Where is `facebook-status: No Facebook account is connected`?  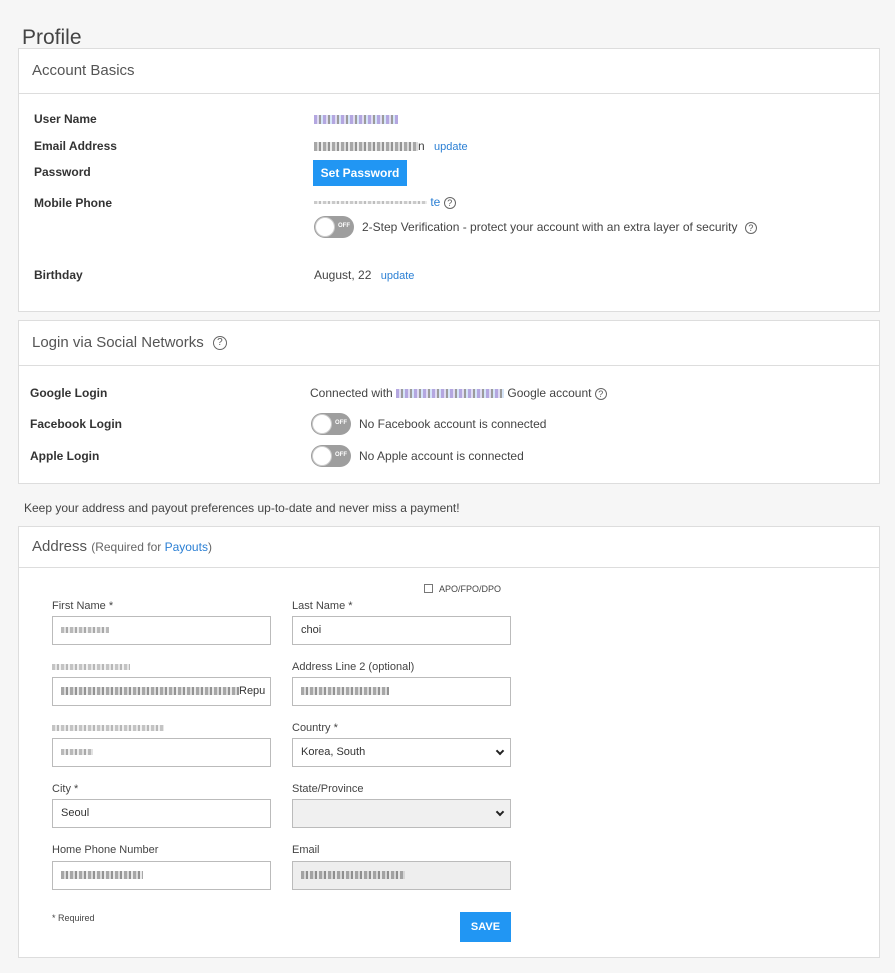
facebook-status: No Facebook account is connected is located at coordinates (453, 424).